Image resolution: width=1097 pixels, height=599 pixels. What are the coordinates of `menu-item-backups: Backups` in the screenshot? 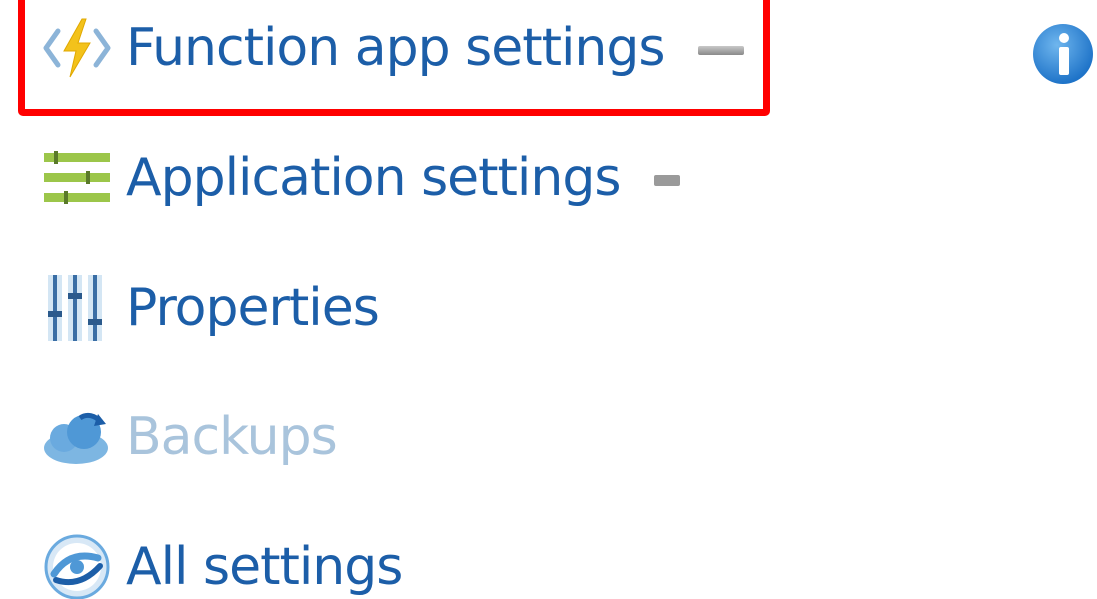 It's located at (189, 437).